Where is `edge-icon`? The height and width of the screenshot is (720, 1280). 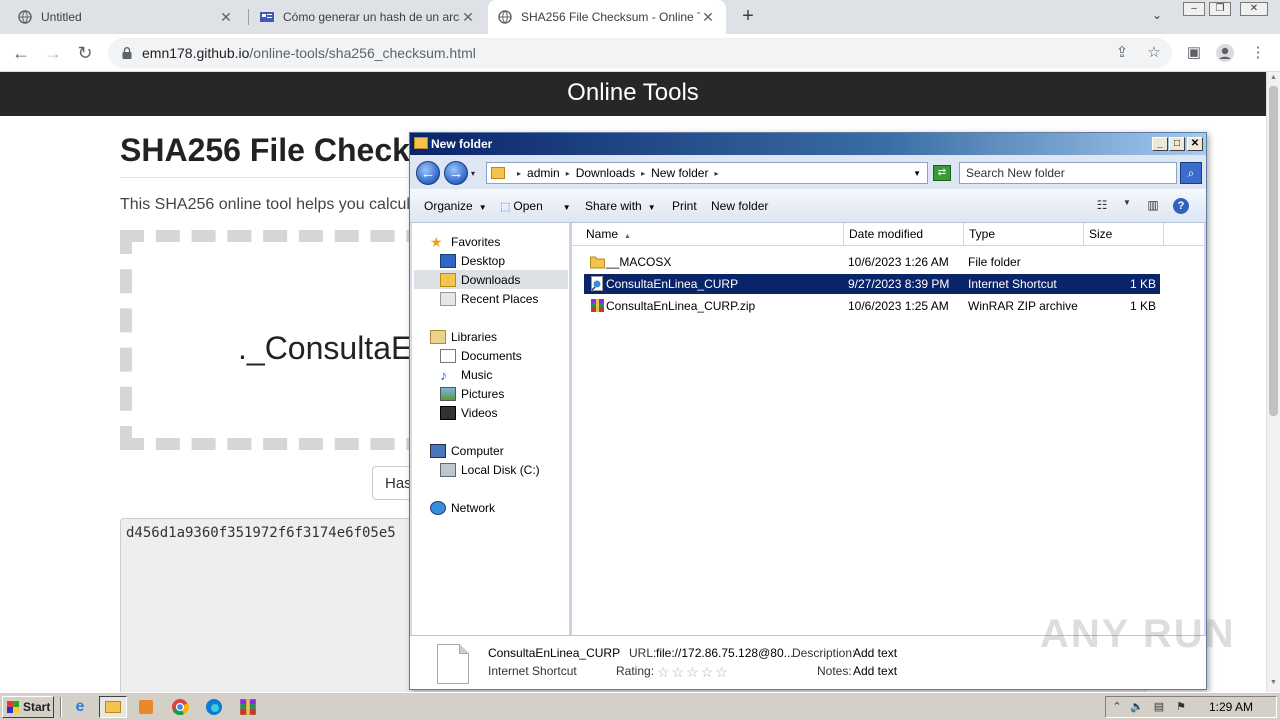 edge-icon is located at coordinates (214, 707).